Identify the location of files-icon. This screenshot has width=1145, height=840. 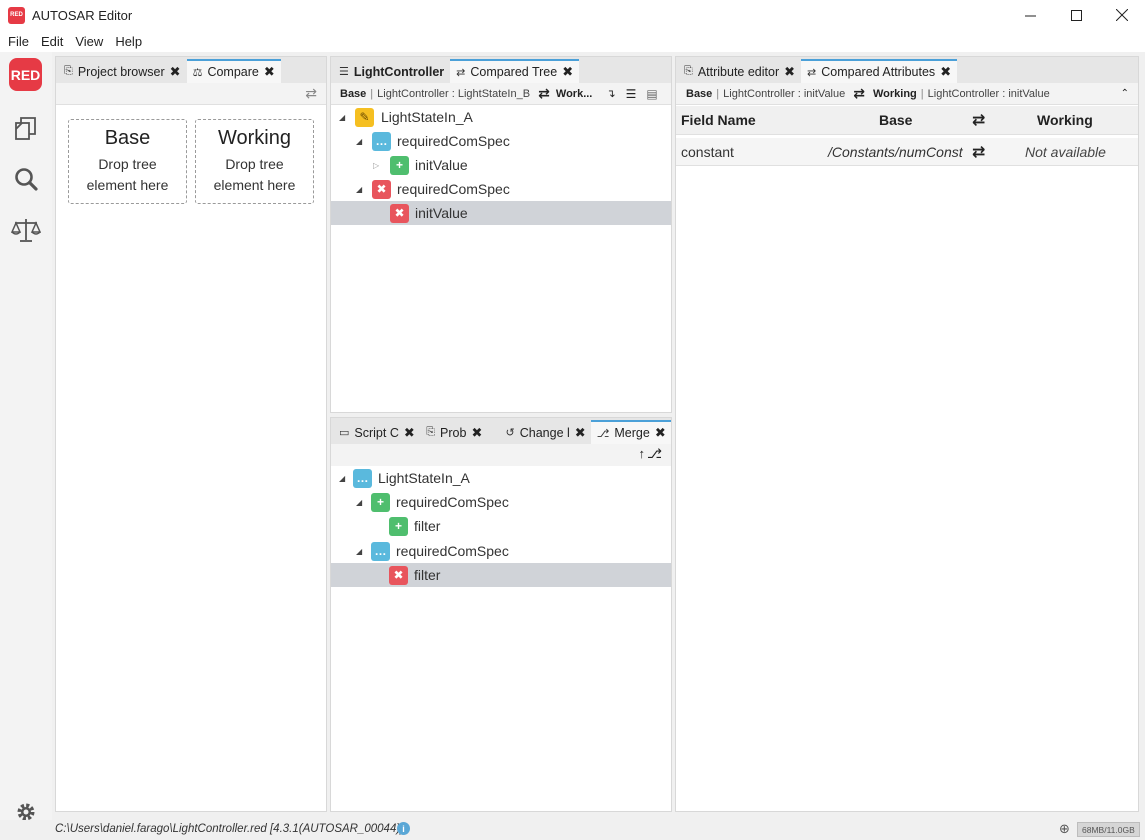
(26, 128).